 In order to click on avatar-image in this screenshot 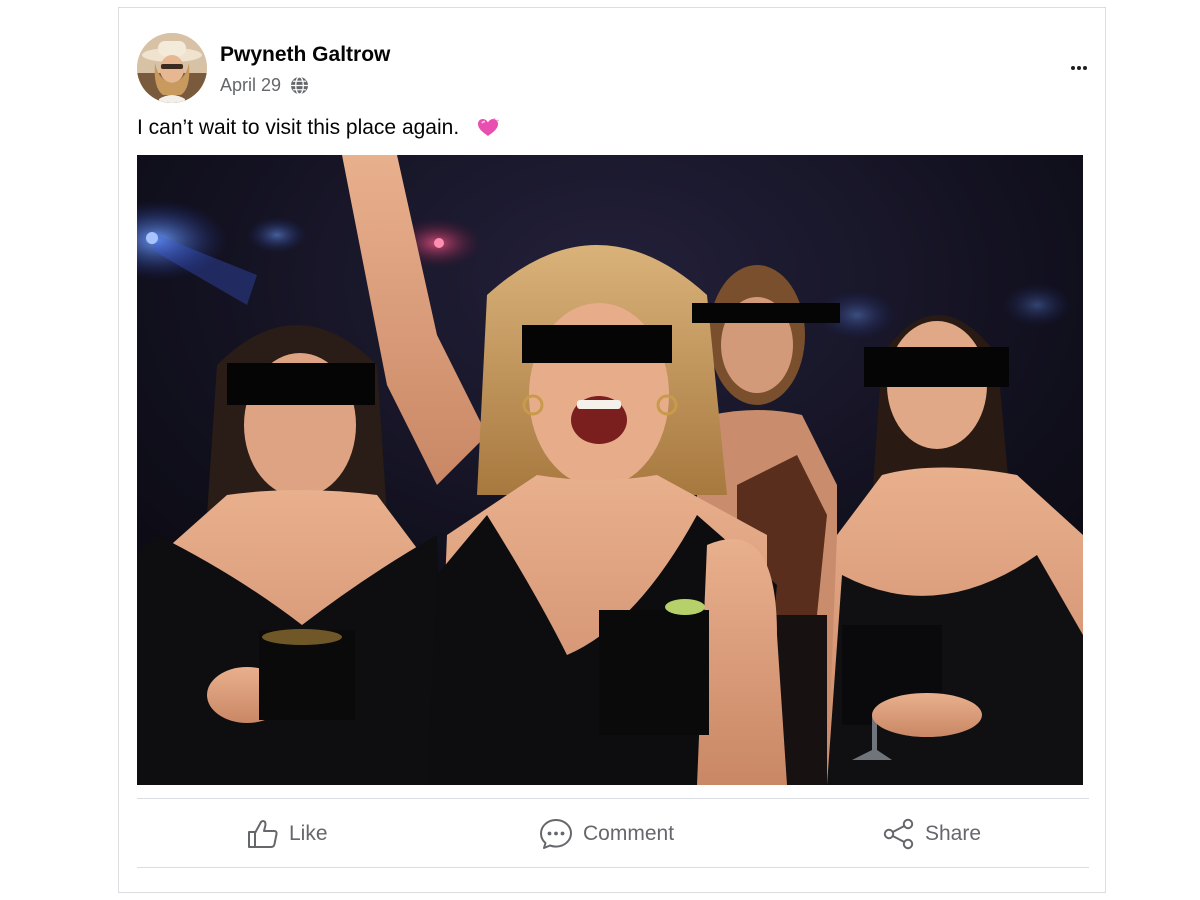, I will do `click(172, 68)`.